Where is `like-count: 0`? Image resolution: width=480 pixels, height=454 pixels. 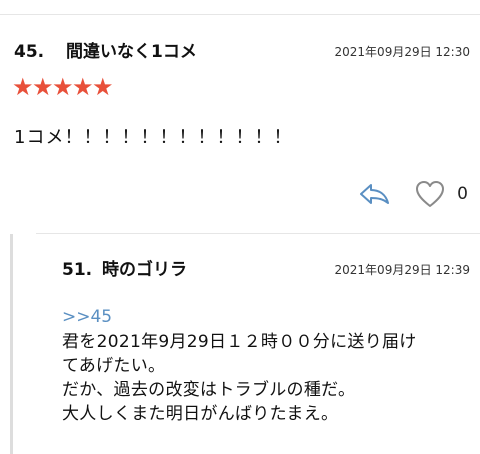 like-count: 0 is located at coordinates (462, 194).